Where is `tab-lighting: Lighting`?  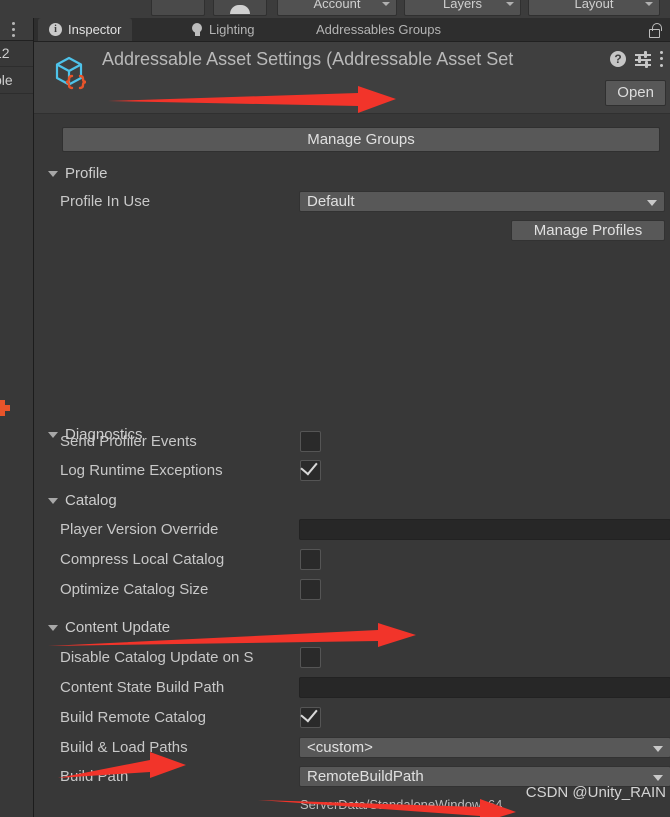 tab-lighting: Lighting is located at coordinates (223, 29).